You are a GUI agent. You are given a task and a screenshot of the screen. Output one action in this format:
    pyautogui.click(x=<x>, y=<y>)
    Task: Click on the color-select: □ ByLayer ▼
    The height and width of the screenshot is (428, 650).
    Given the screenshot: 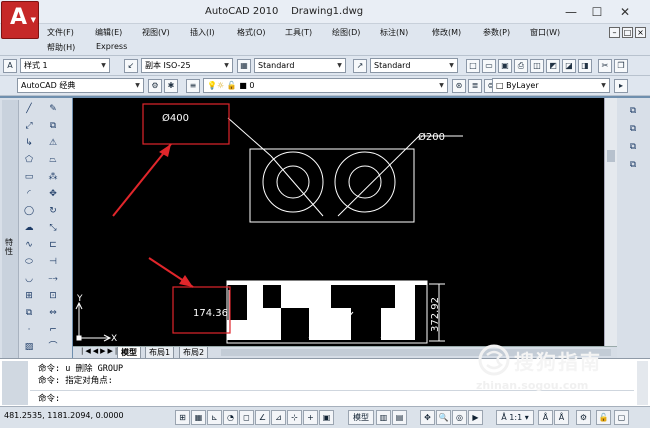 What is the action you would take?
    pyautogui.click(x=551, y=85)
    